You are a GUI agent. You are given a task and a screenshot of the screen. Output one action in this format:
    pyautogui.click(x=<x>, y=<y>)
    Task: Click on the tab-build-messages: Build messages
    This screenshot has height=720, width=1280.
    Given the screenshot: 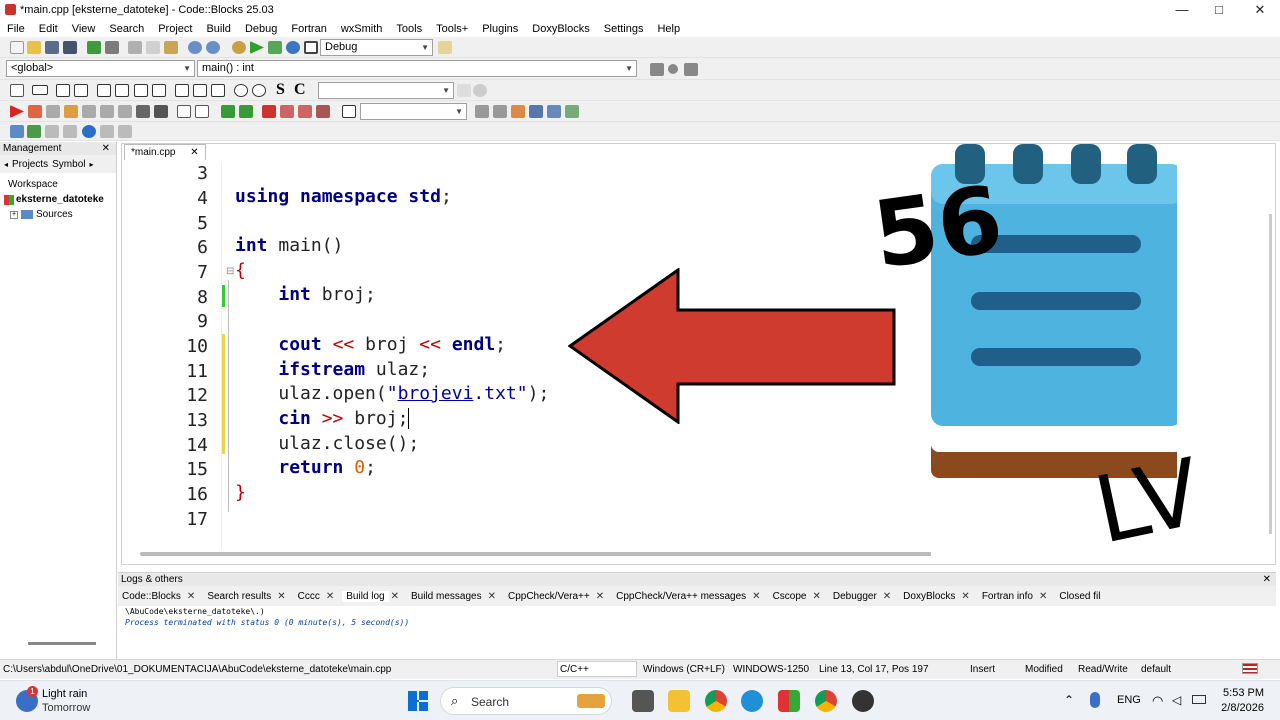 What is the action you would take?
    pyautogui.click(x=446, y=596)
    